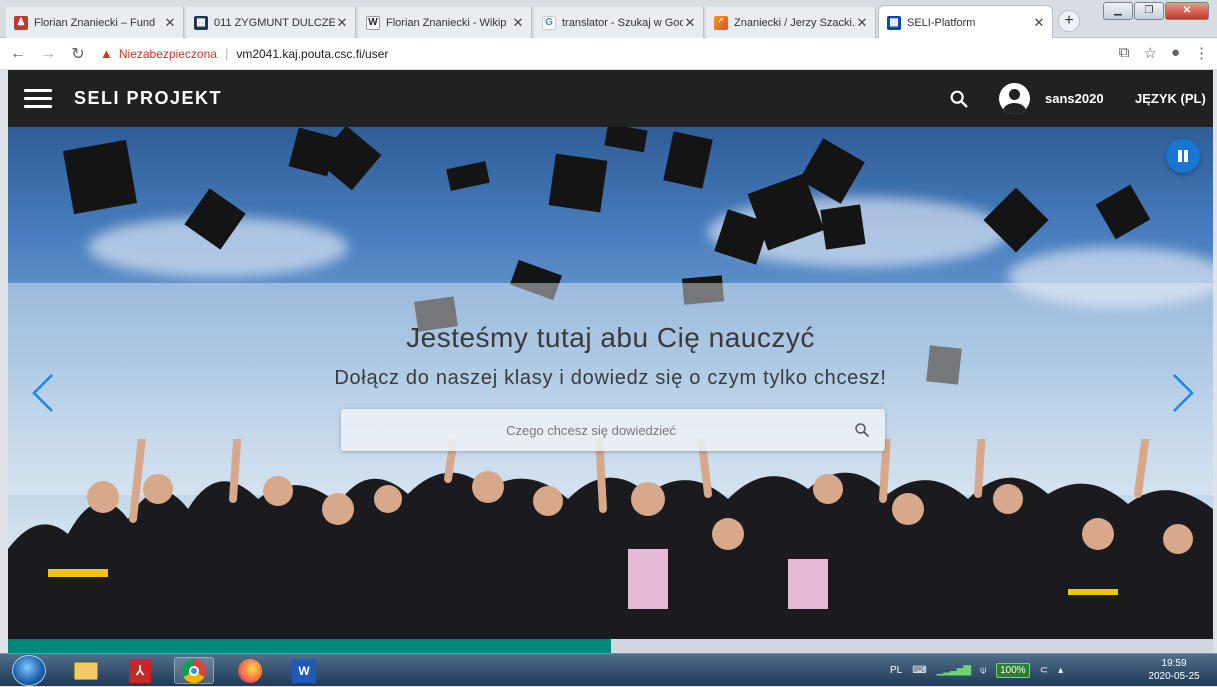 Image resolution: width=1217 pixels, height=687 pixels. What do you see at coordinates (194, 670) in the screenshot?
I see `chrome-taskbar-icon` at bounding box center [194, 670].